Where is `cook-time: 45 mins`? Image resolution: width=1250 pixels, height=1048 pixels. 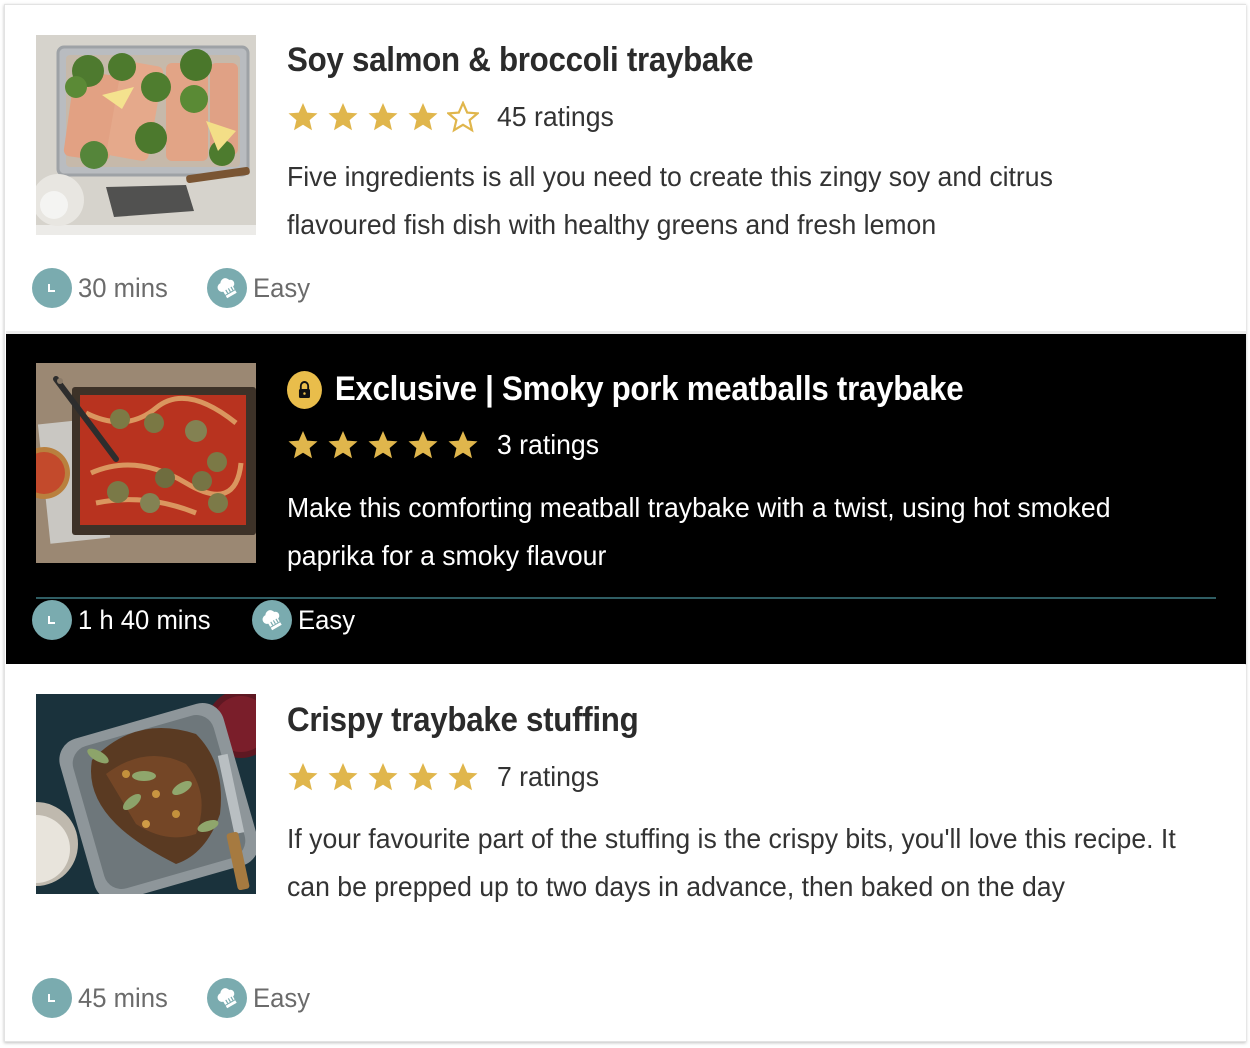
cook-time: 45 mins is located at coordinates (102, 998).